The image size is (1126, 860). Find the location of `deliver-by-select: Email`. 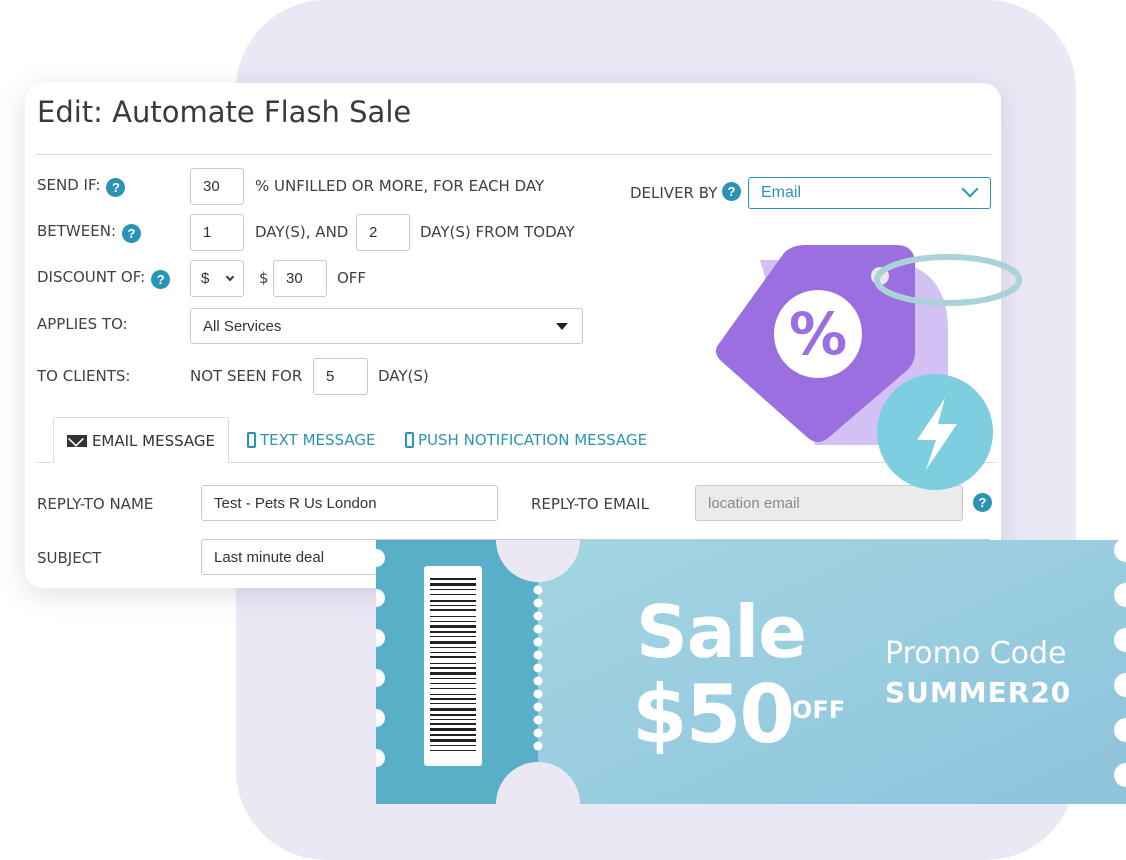

deliver-by-select: Email is located at coordinates (869, 193).